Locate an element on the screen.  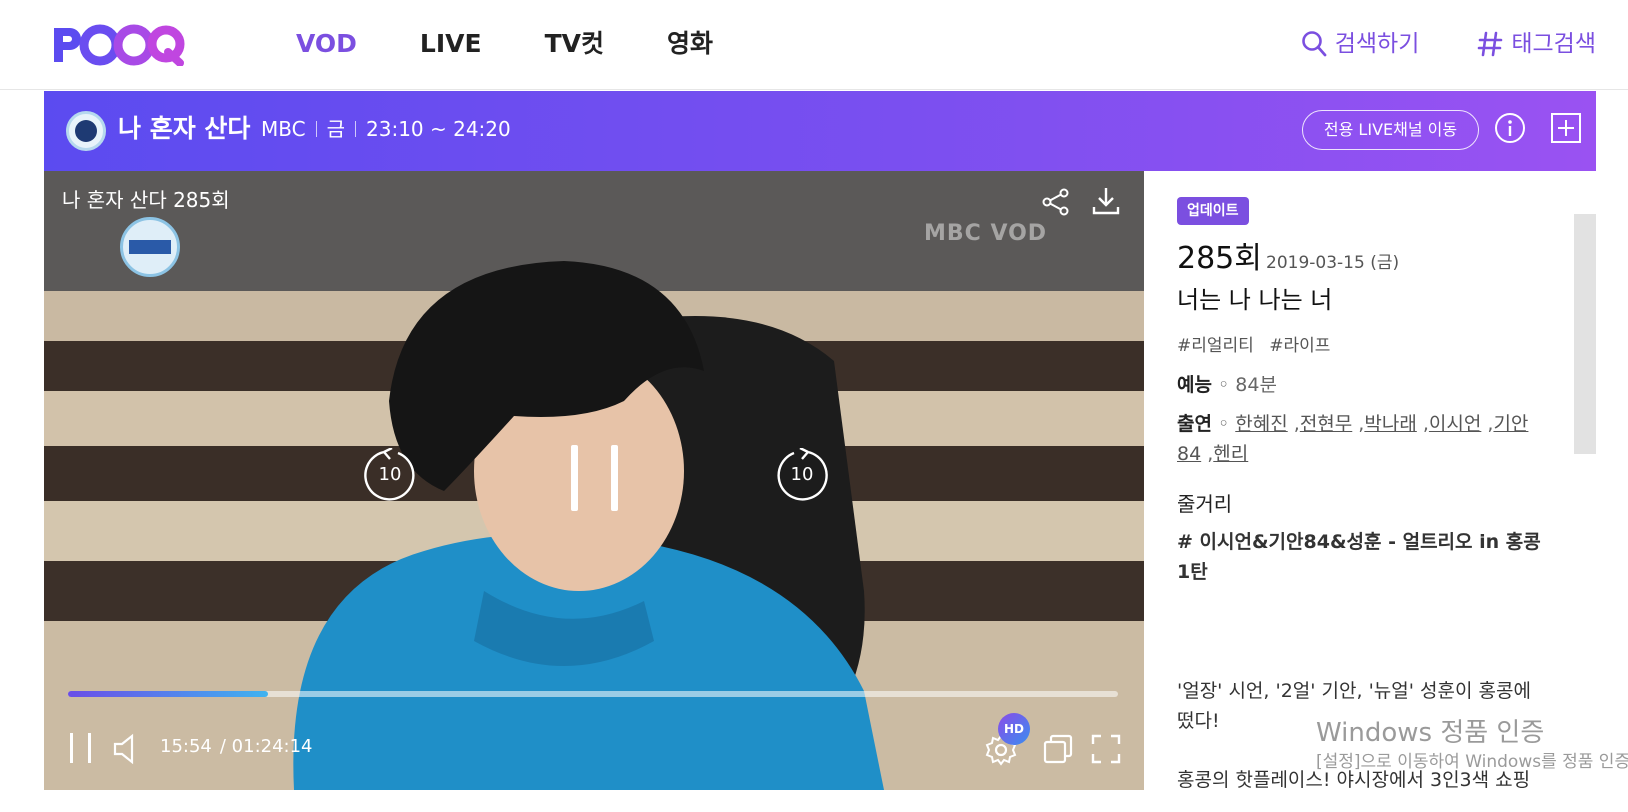
hashtag-list: #리얼리티 #라이프 is located at coordinates (1253, 346).